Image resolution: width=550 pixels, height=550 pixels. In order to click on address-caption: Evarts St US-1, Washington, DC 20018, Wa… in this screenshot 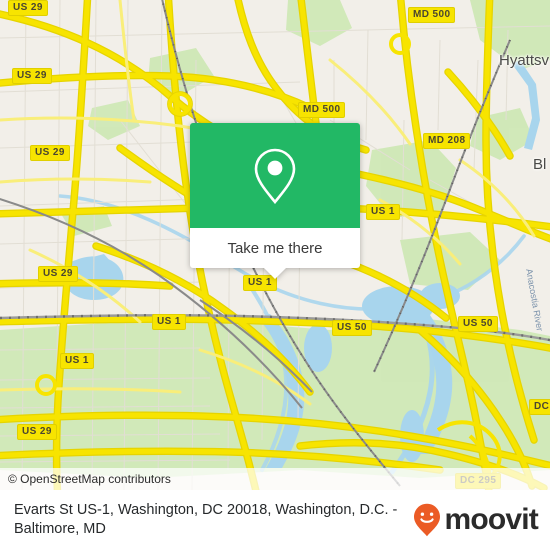, I will do `click(206, 519)`.